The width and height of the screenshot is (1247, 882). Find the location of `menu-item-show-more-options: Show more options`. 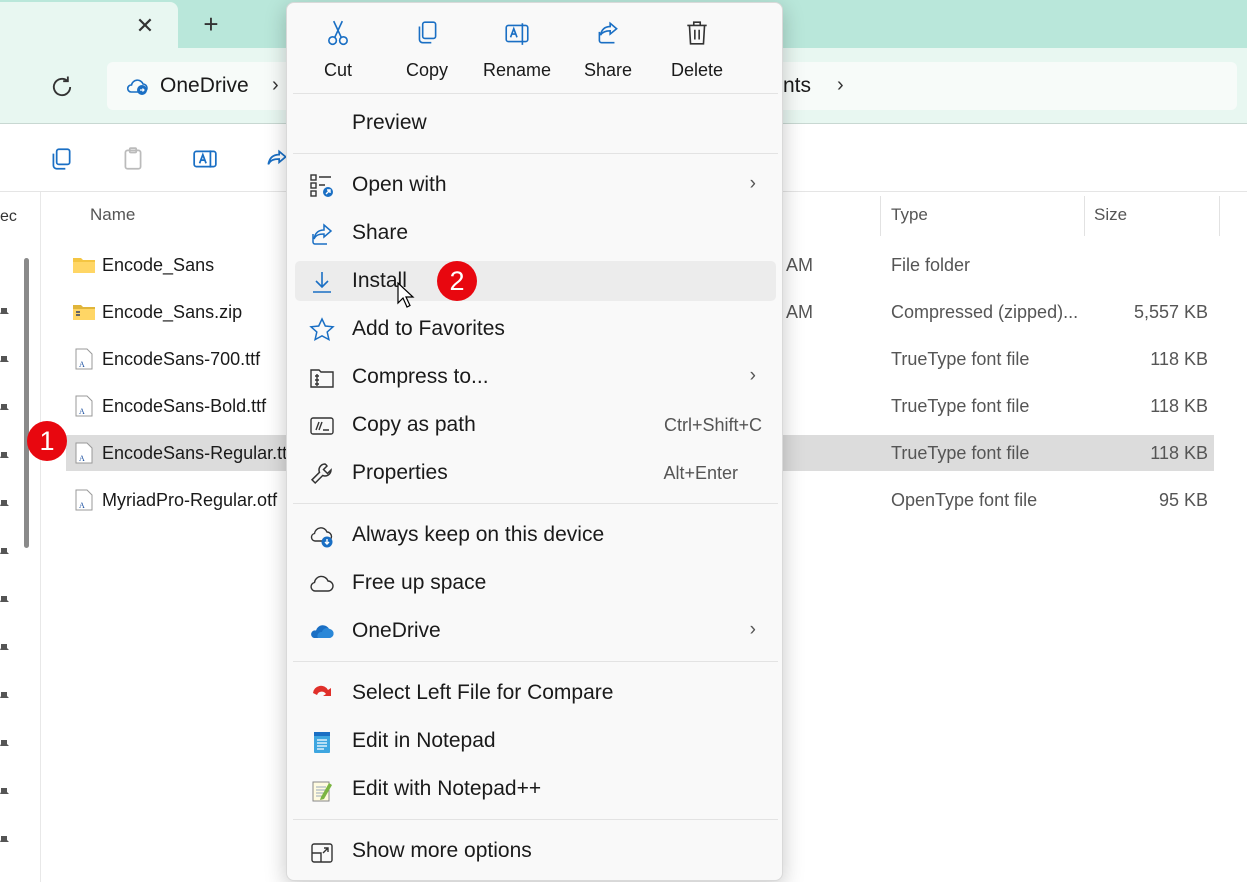

menu-item-show-more-options: Show more options is located at coordinates (535, 851).